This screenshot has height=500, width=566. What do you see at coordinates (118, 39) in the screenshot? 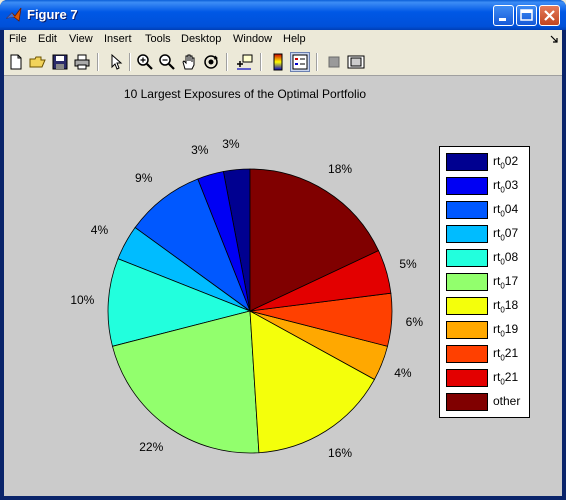
I see `menu-insert: Insert` at bounding box center [118, 39].